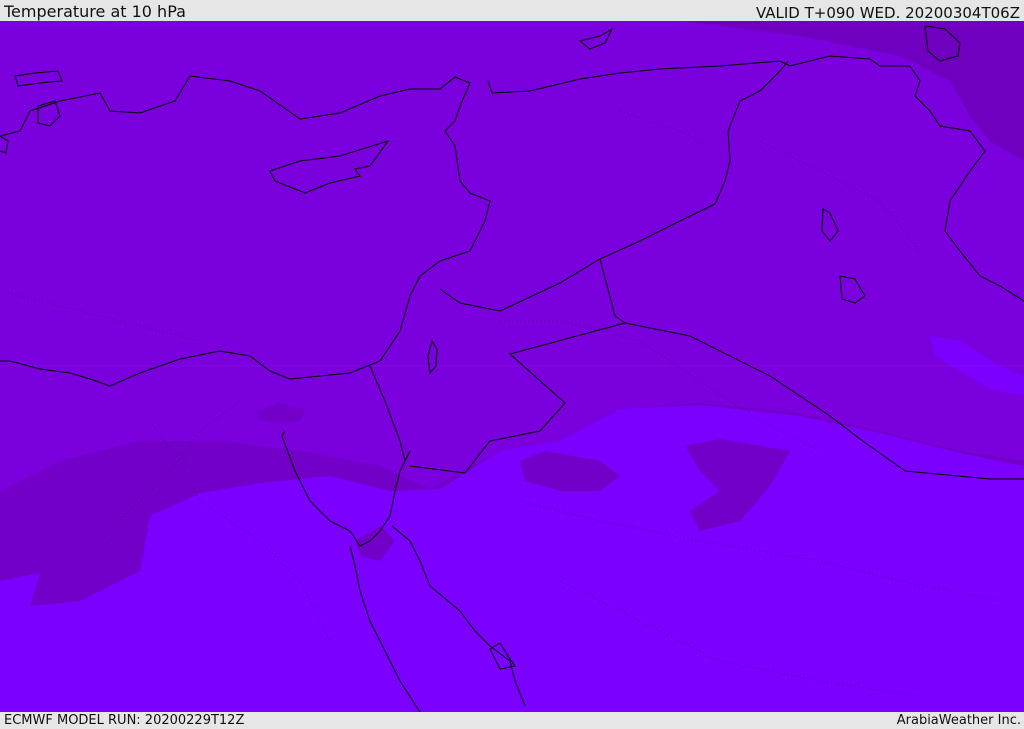 This screenshot has width=1024, height=729. What do you see at coordinates (124, 720) in the screenshot?
I see `model-run: ECMWF MODEL RUN: 20200229T12Z` at bounding box center [124, 720].